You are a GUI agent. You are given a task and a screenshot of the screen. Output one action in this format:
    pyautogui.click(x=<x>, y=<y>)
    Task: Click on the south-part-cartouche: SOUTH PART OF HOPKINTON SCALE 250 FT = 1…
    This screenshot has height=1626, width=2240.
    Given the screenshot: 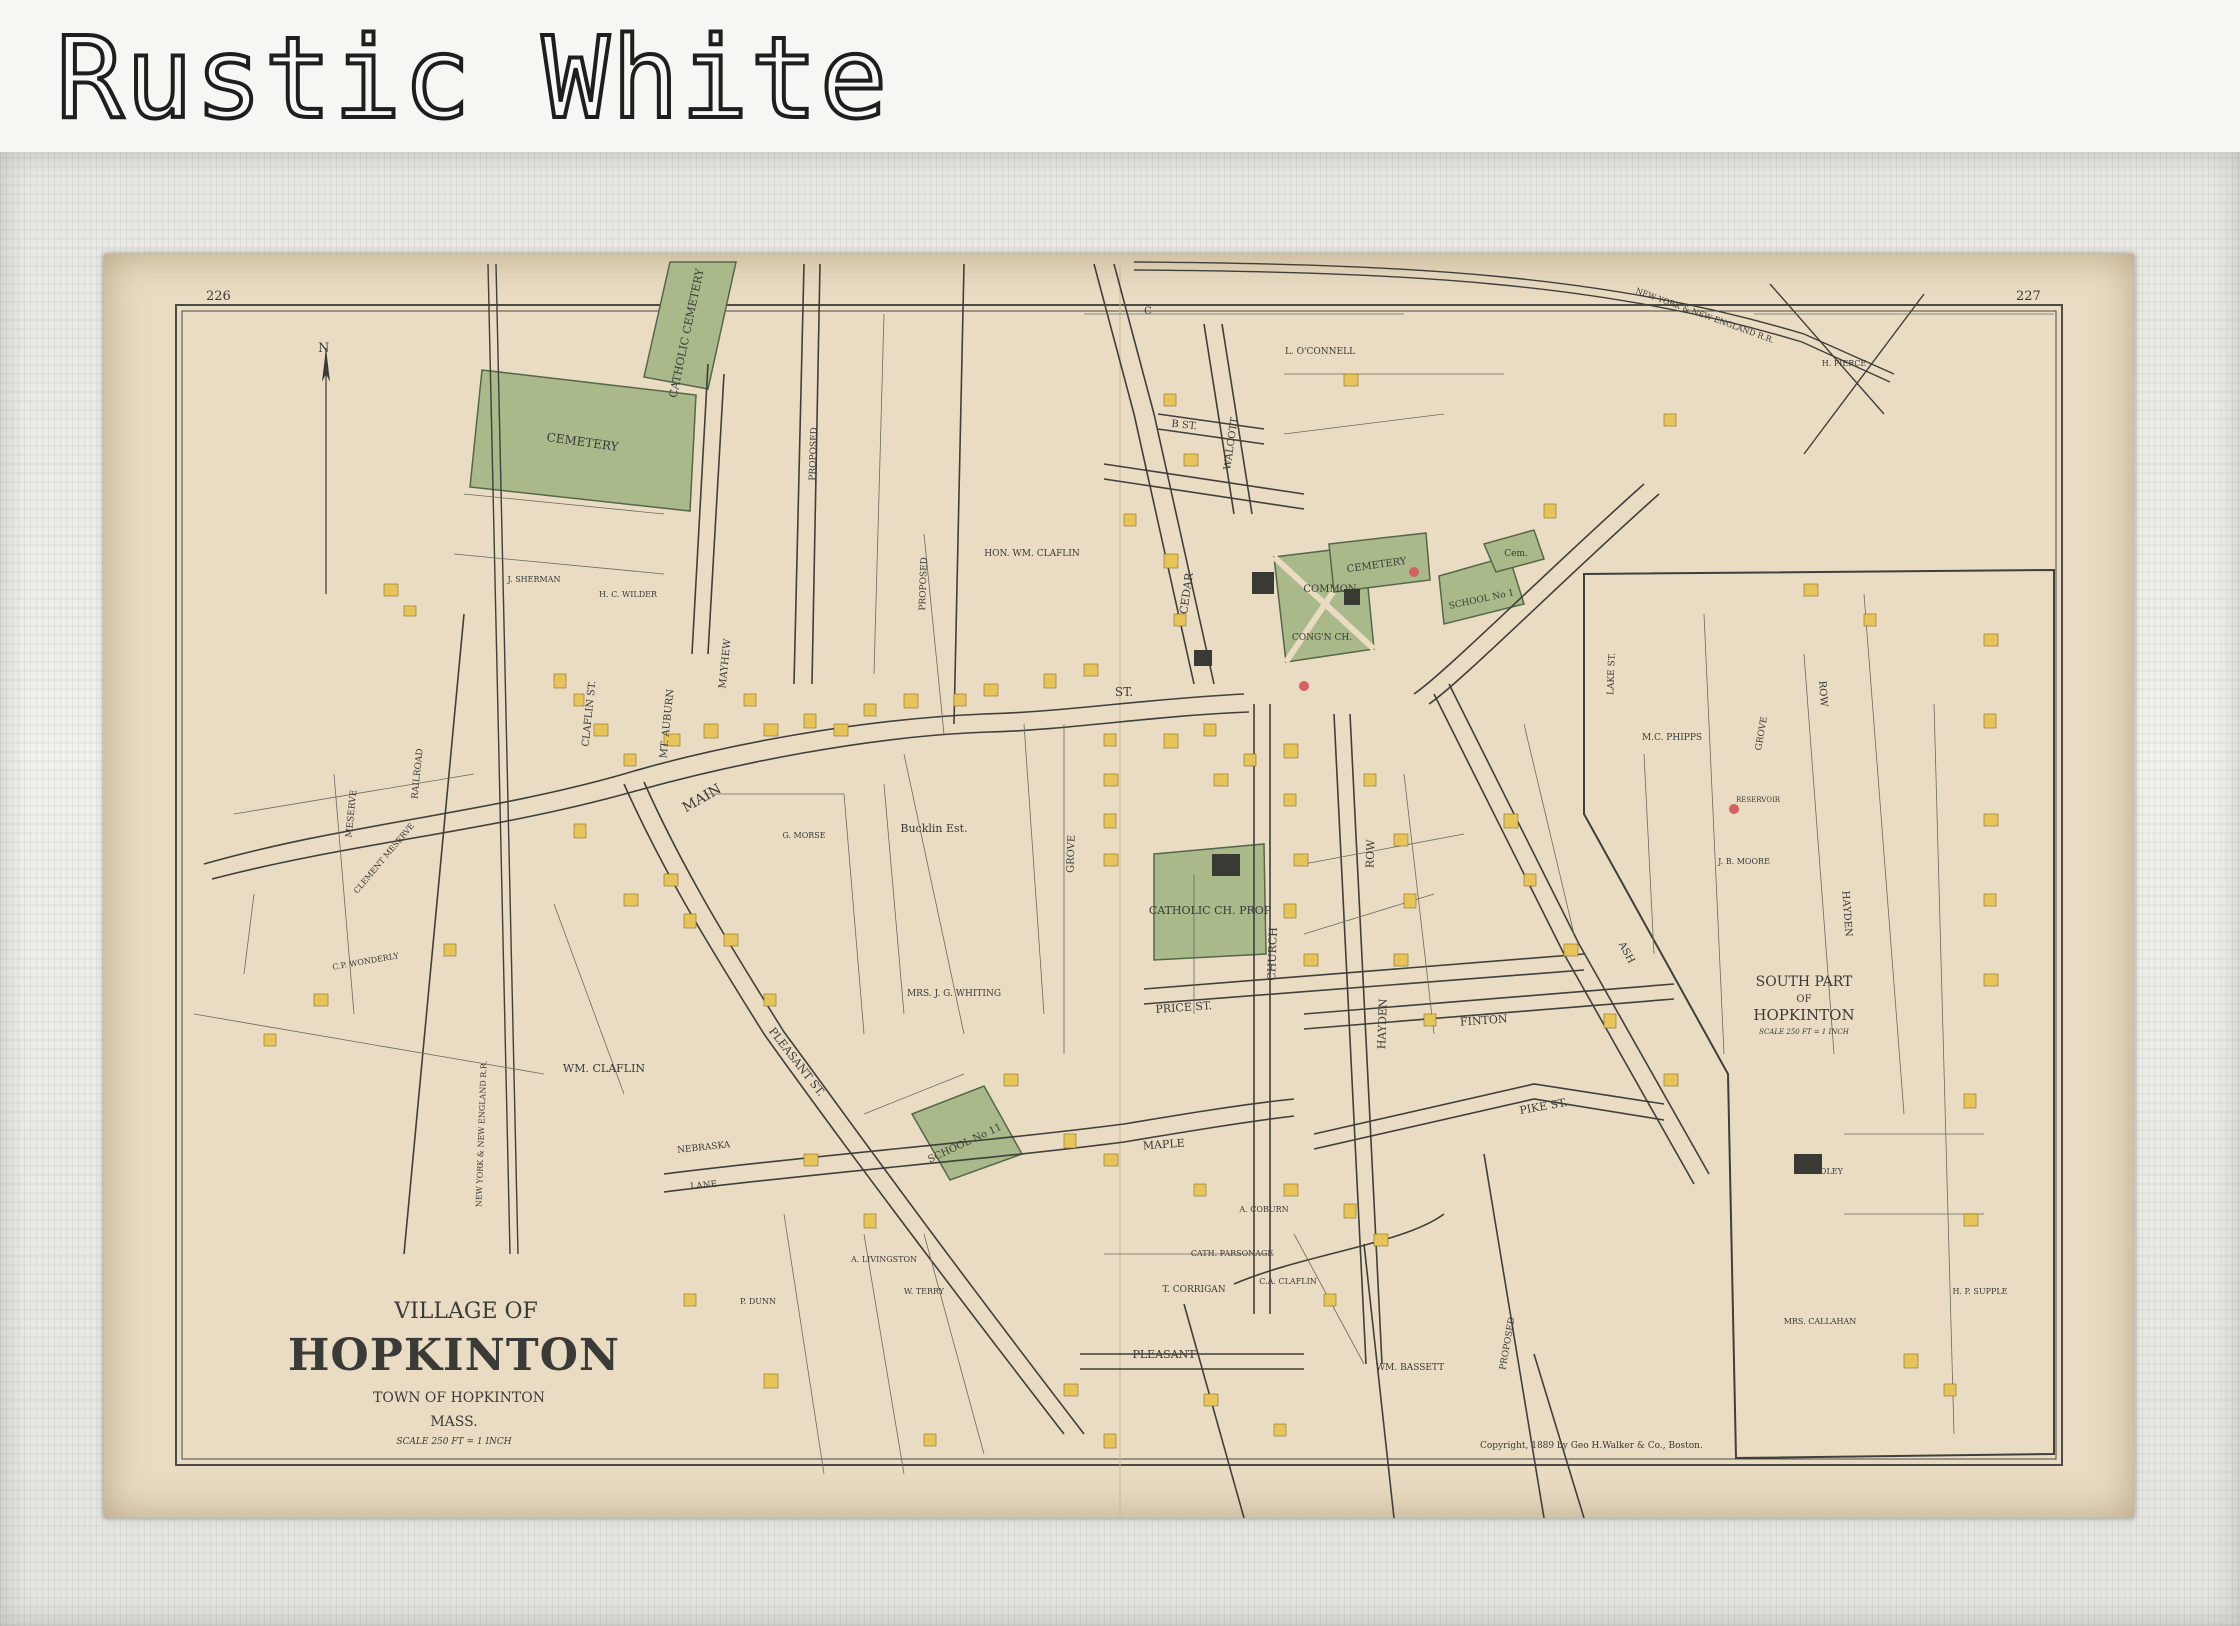 What is the action you would take?
    pyautogui.click(x=1803, y=1005)
    